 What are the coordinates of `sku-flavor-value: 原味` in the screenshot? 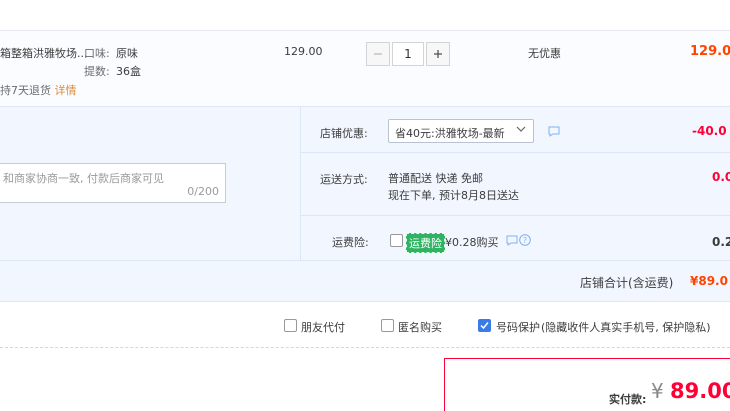 It's located at (127, 53).